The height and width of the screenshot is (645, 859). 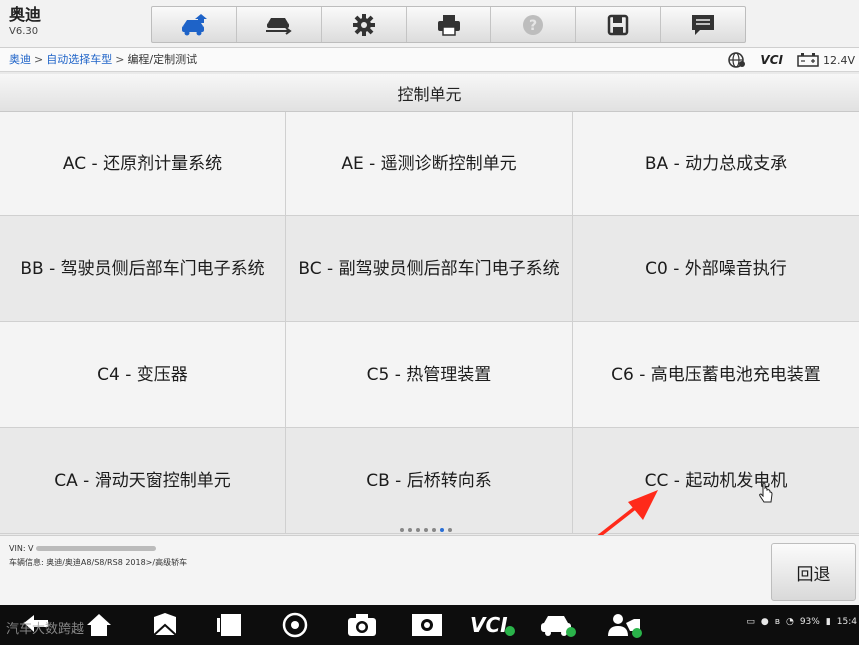 I want to click on vehicle-swap-button, so click(x=279, y=24).